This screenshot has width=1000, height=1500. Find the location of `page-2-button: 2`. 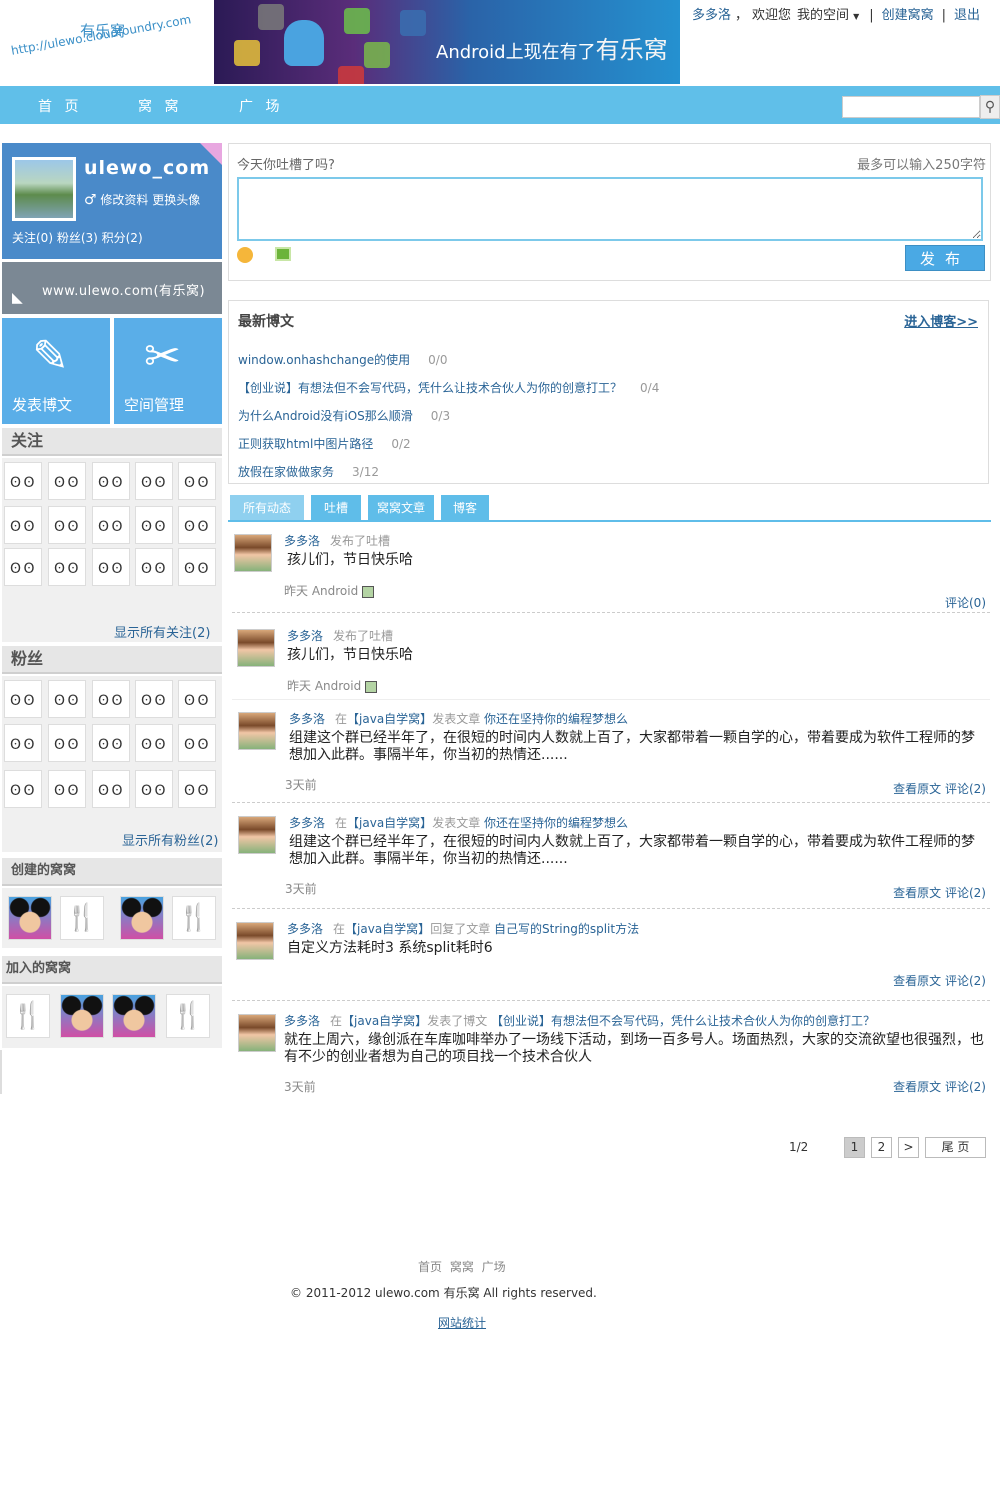

page-2-button: 2 is located at coordinates (881, 1147).